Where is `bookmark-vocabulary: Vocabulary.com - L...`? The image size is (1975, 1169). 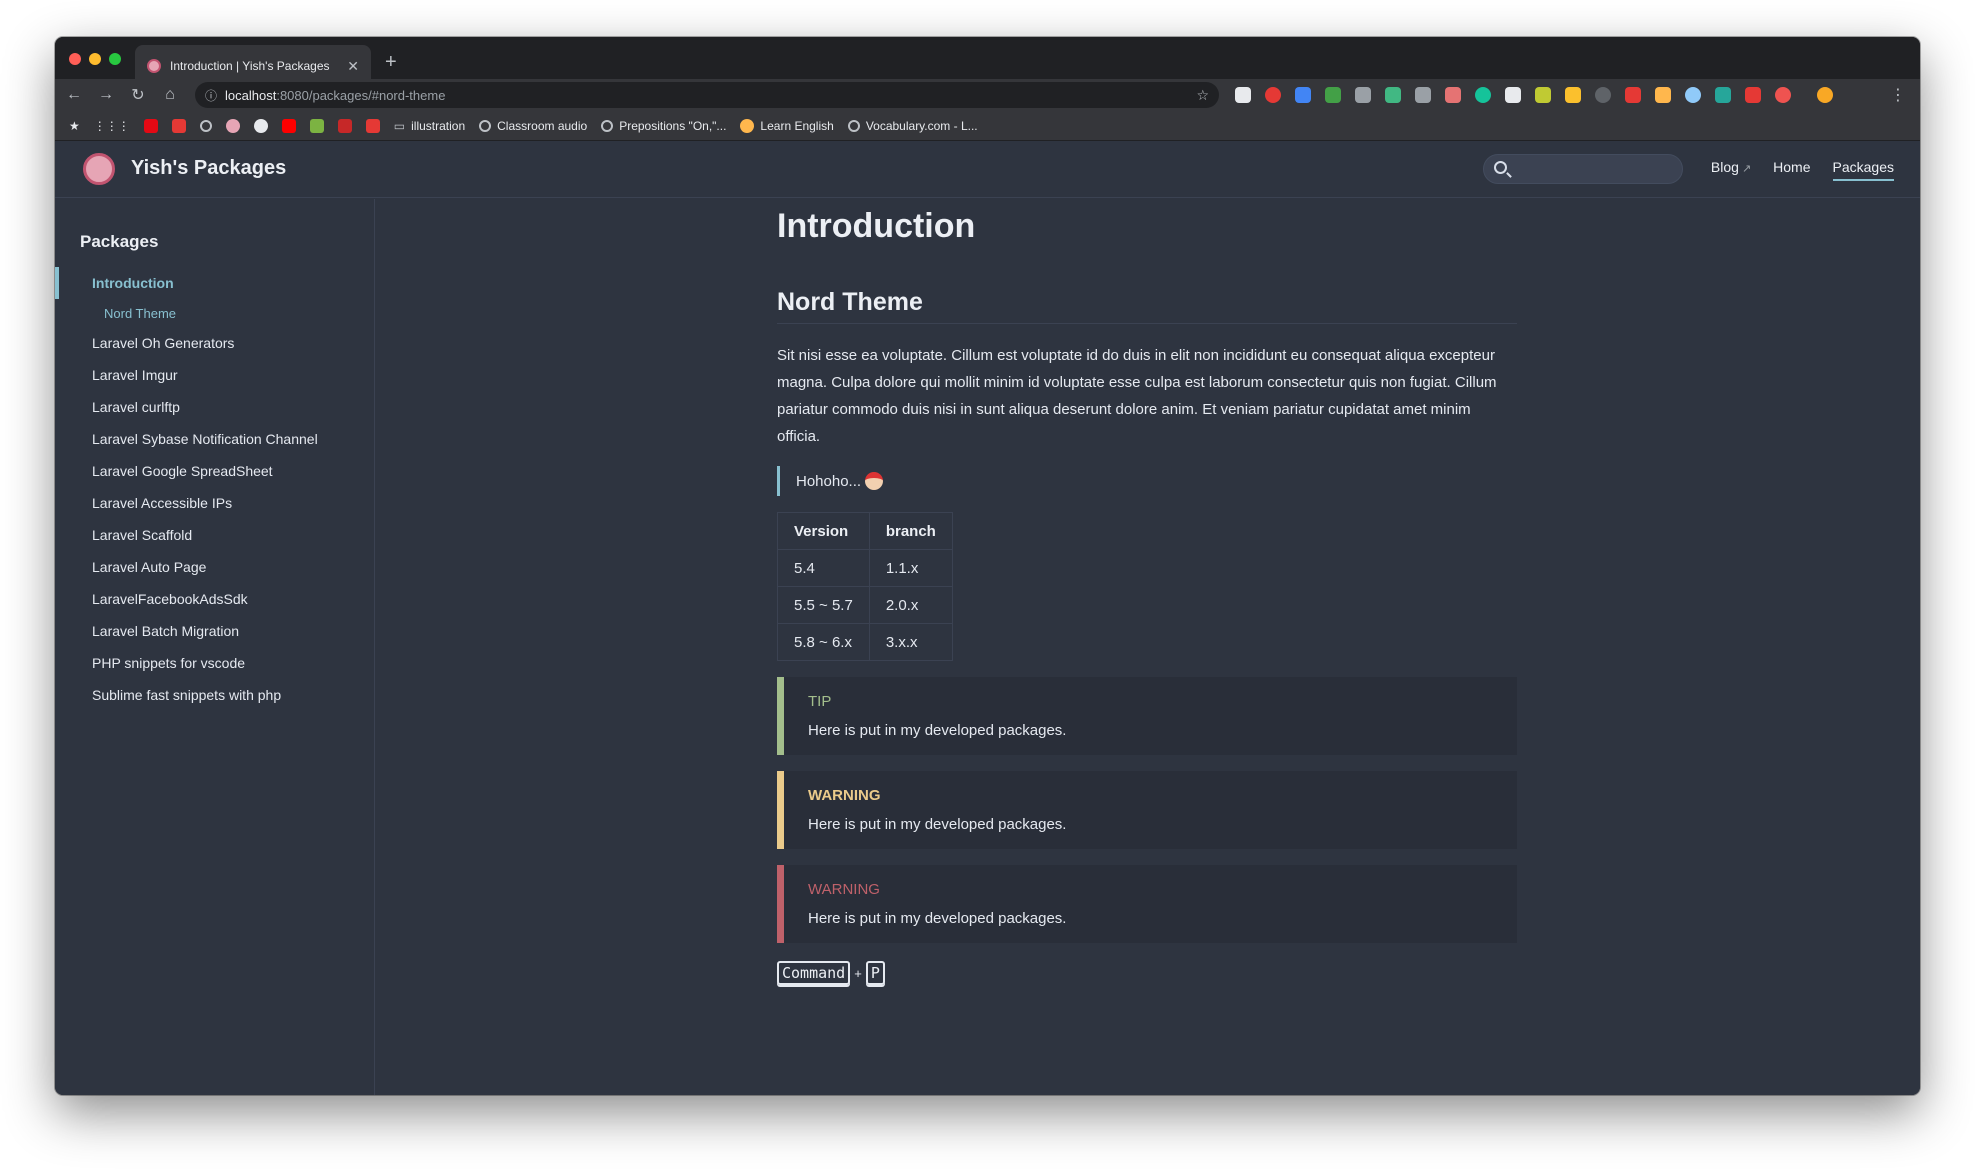
bookmark-vocabulary: Vocabulary.com - L... is located at coordinates (912, 125).